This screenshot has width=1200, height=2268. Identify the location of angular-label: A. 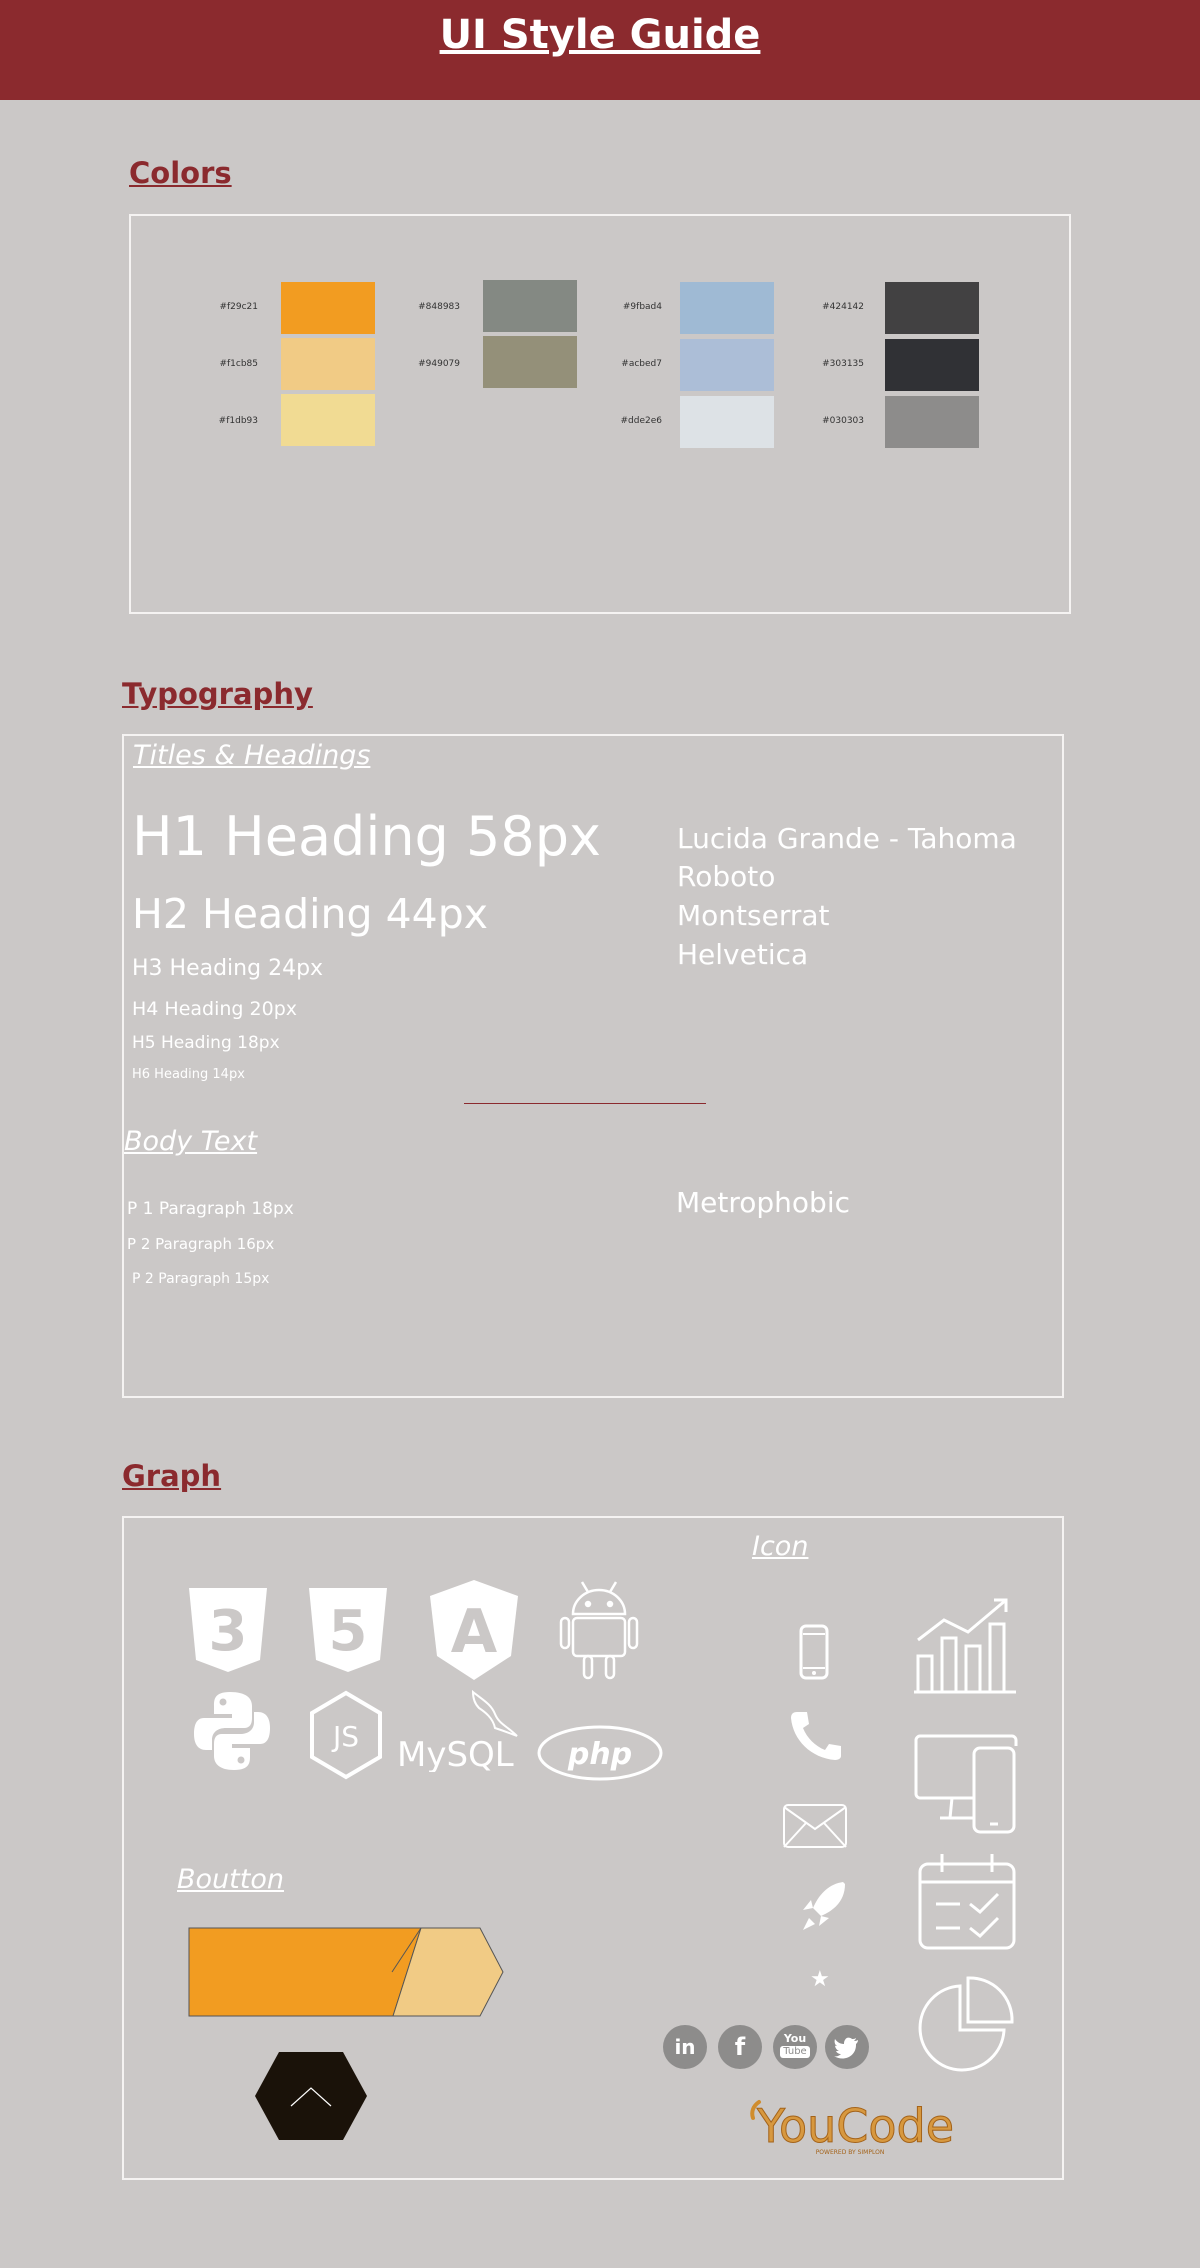
(474, 1632).